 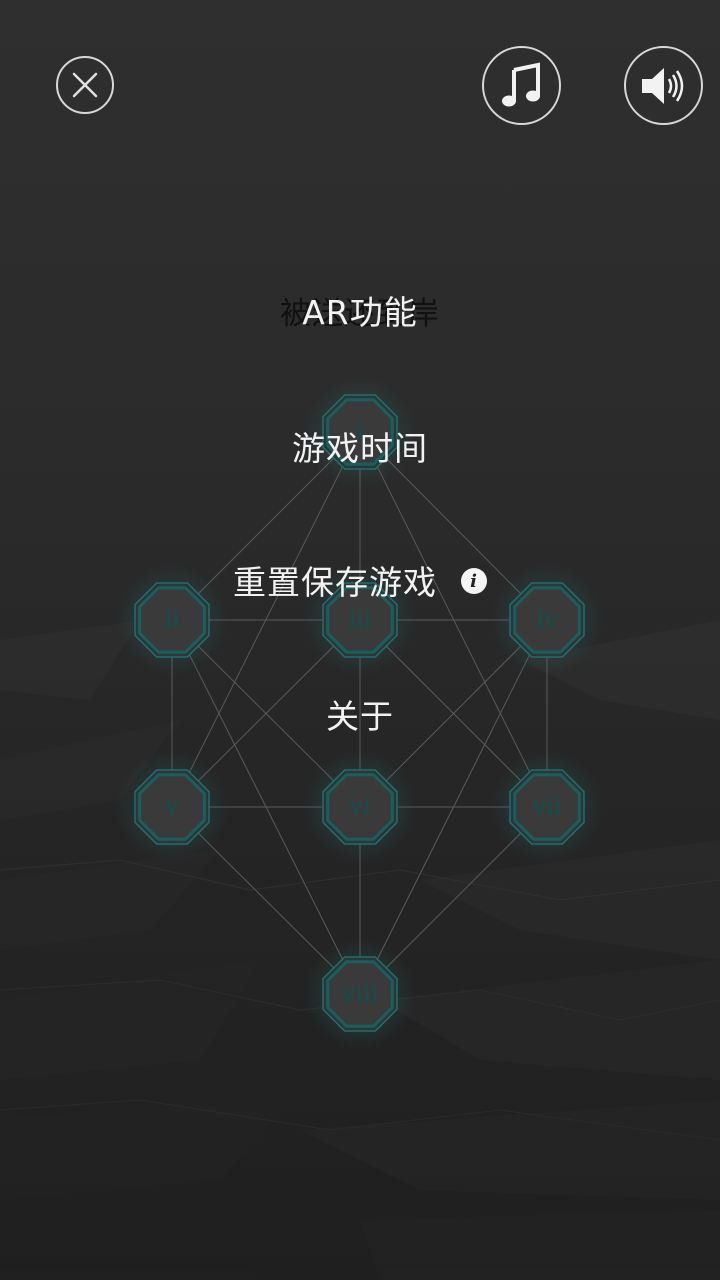 I want to click on music-toggle-button, so click(x=521, y=85).